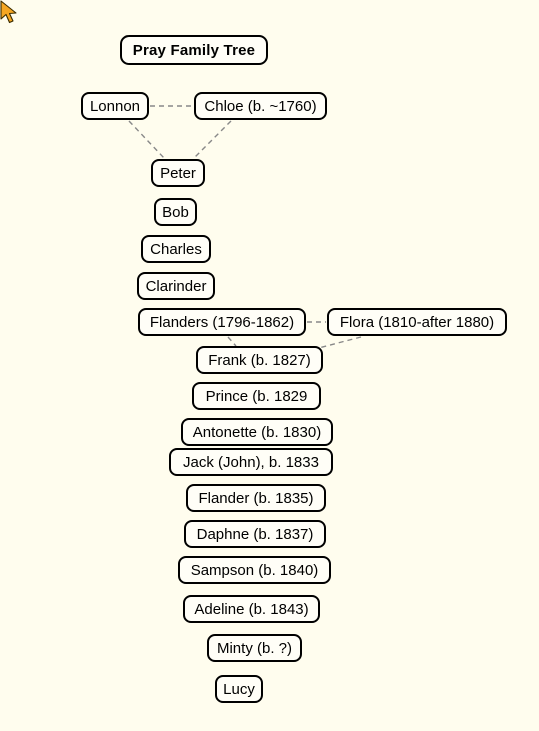 The height and width of the screenshot is (731, 539). I want to click on person-node-label: Chloe (b. ~1760), so click(260, 106).